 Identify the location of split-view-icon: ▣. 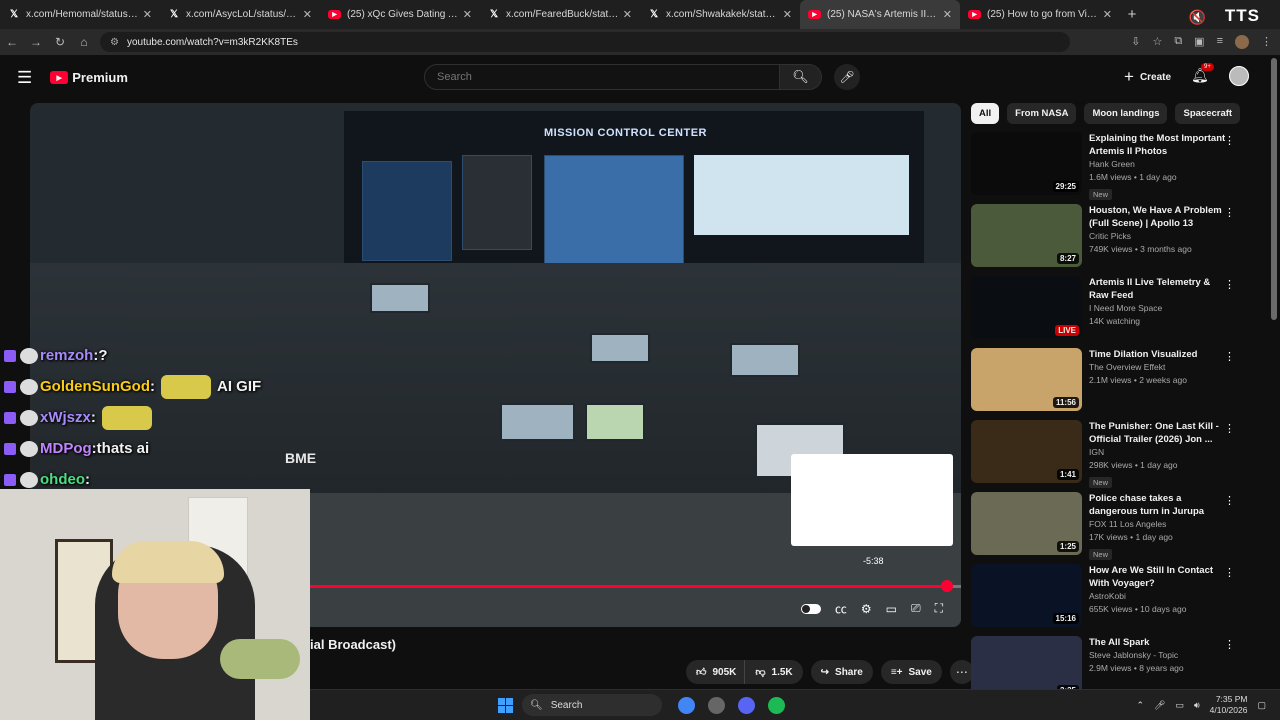
(1199, 42).